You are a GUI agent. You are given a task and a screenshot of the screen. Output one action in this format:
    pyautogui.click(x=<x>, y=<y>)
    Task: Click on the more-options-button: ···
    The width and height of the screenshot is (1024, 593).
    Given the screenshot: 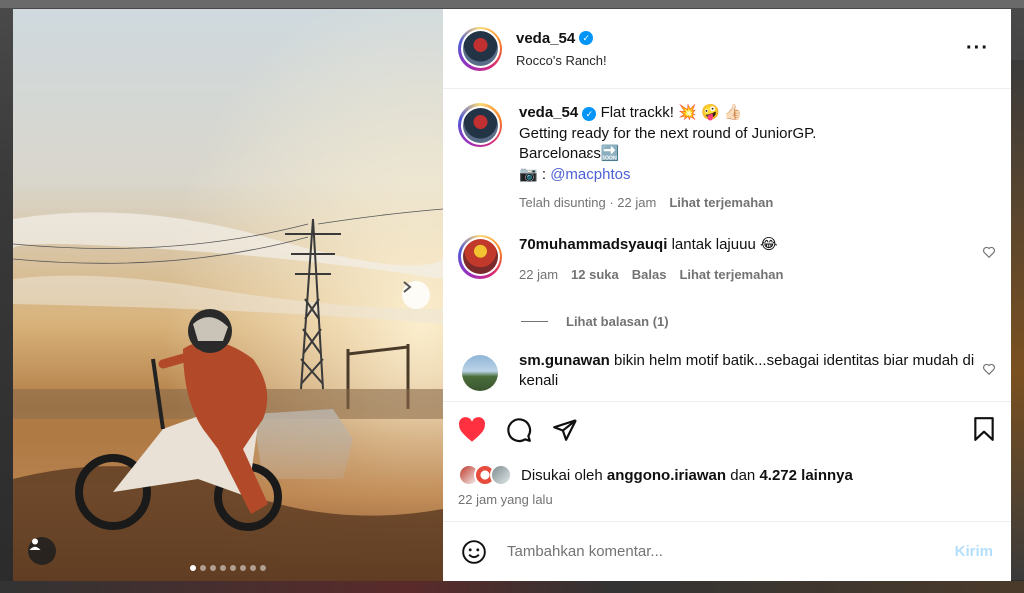 What is the action you would take?
    pyautogui.click(x=977, y=48)
    